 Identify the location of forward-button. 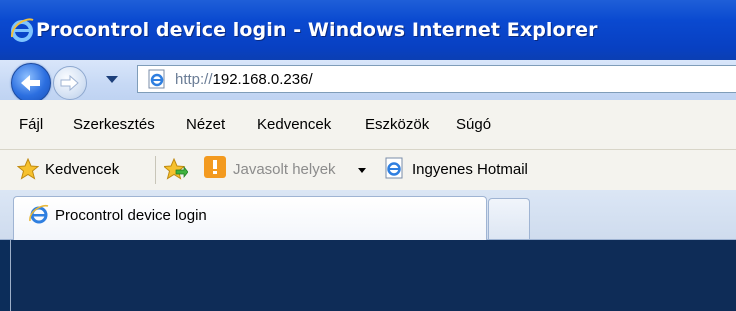
(70, 83).